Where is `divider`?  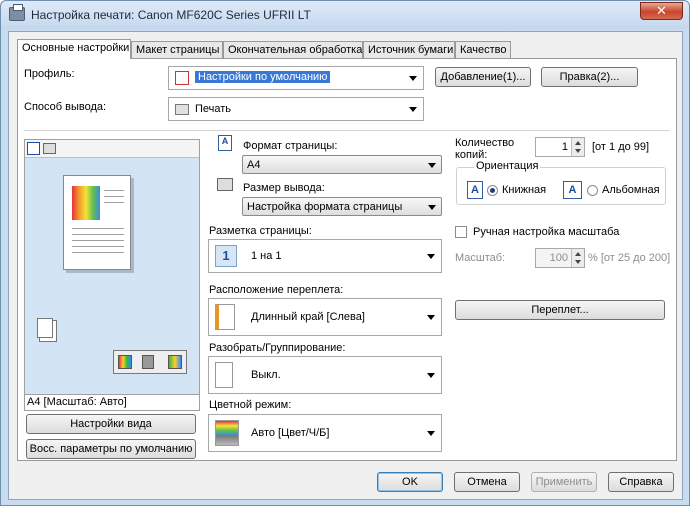
divider is located at coordinates (347, 130).